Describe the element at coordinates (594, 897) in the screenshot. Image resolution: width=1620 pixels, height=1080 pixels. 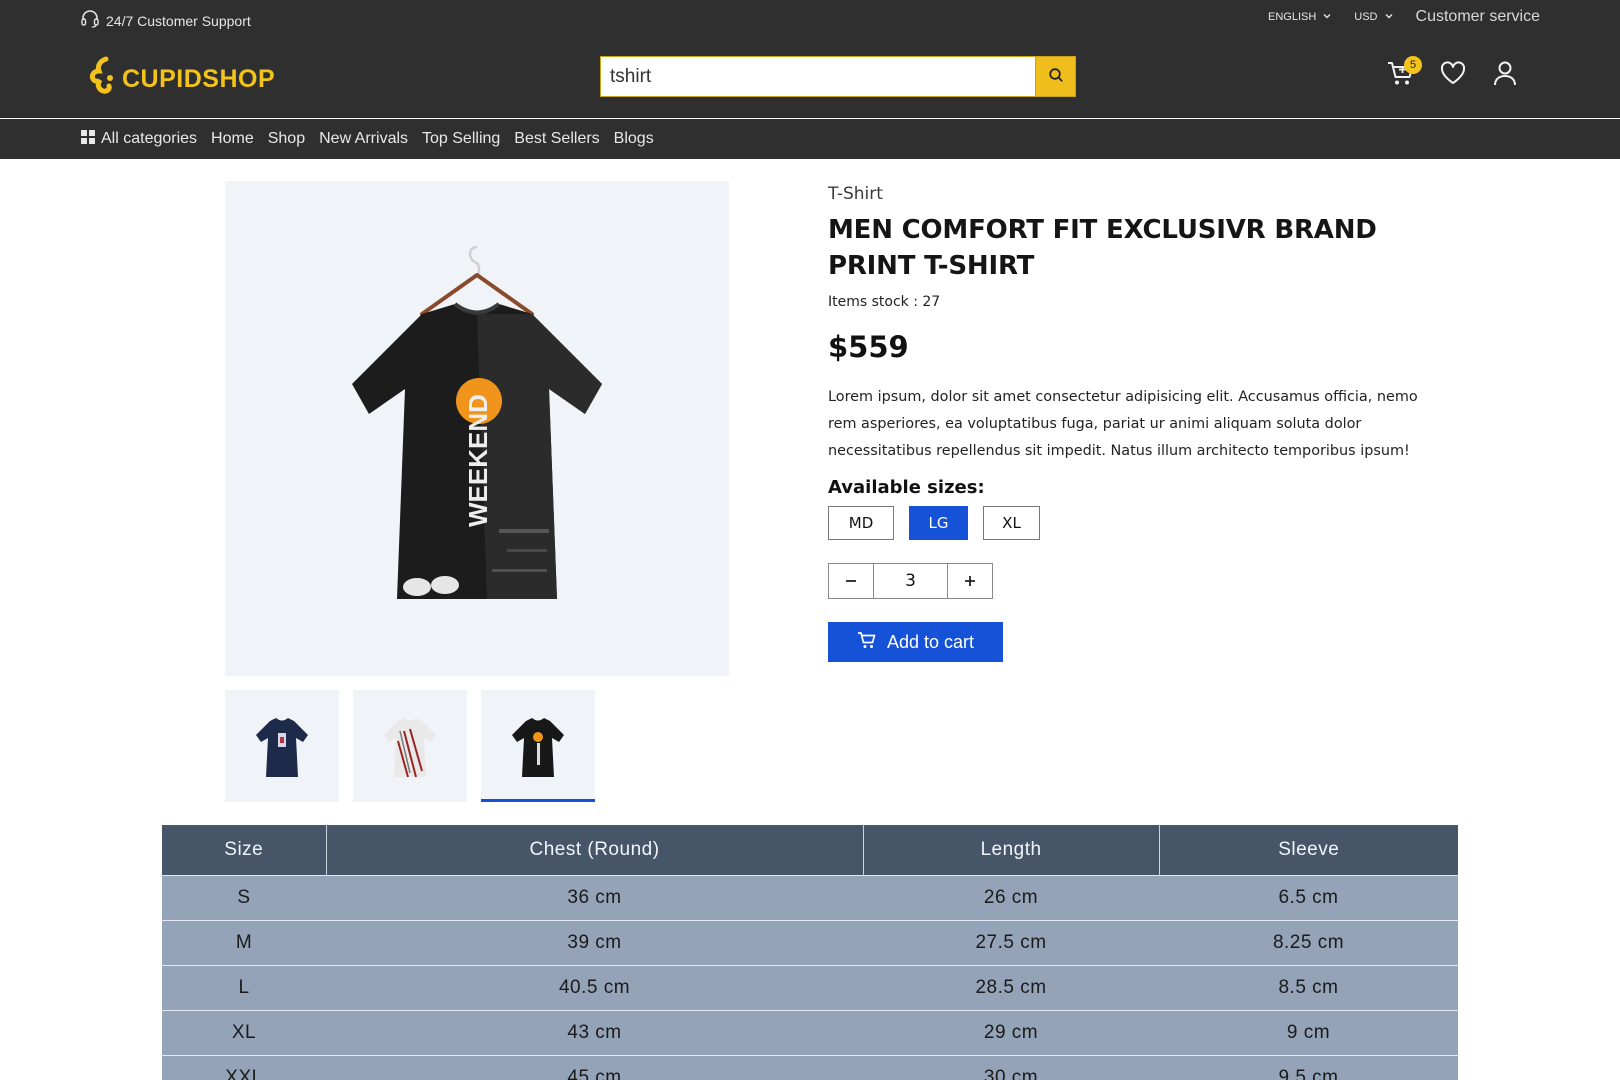
I see `table-cell: 36 cm` at that location.